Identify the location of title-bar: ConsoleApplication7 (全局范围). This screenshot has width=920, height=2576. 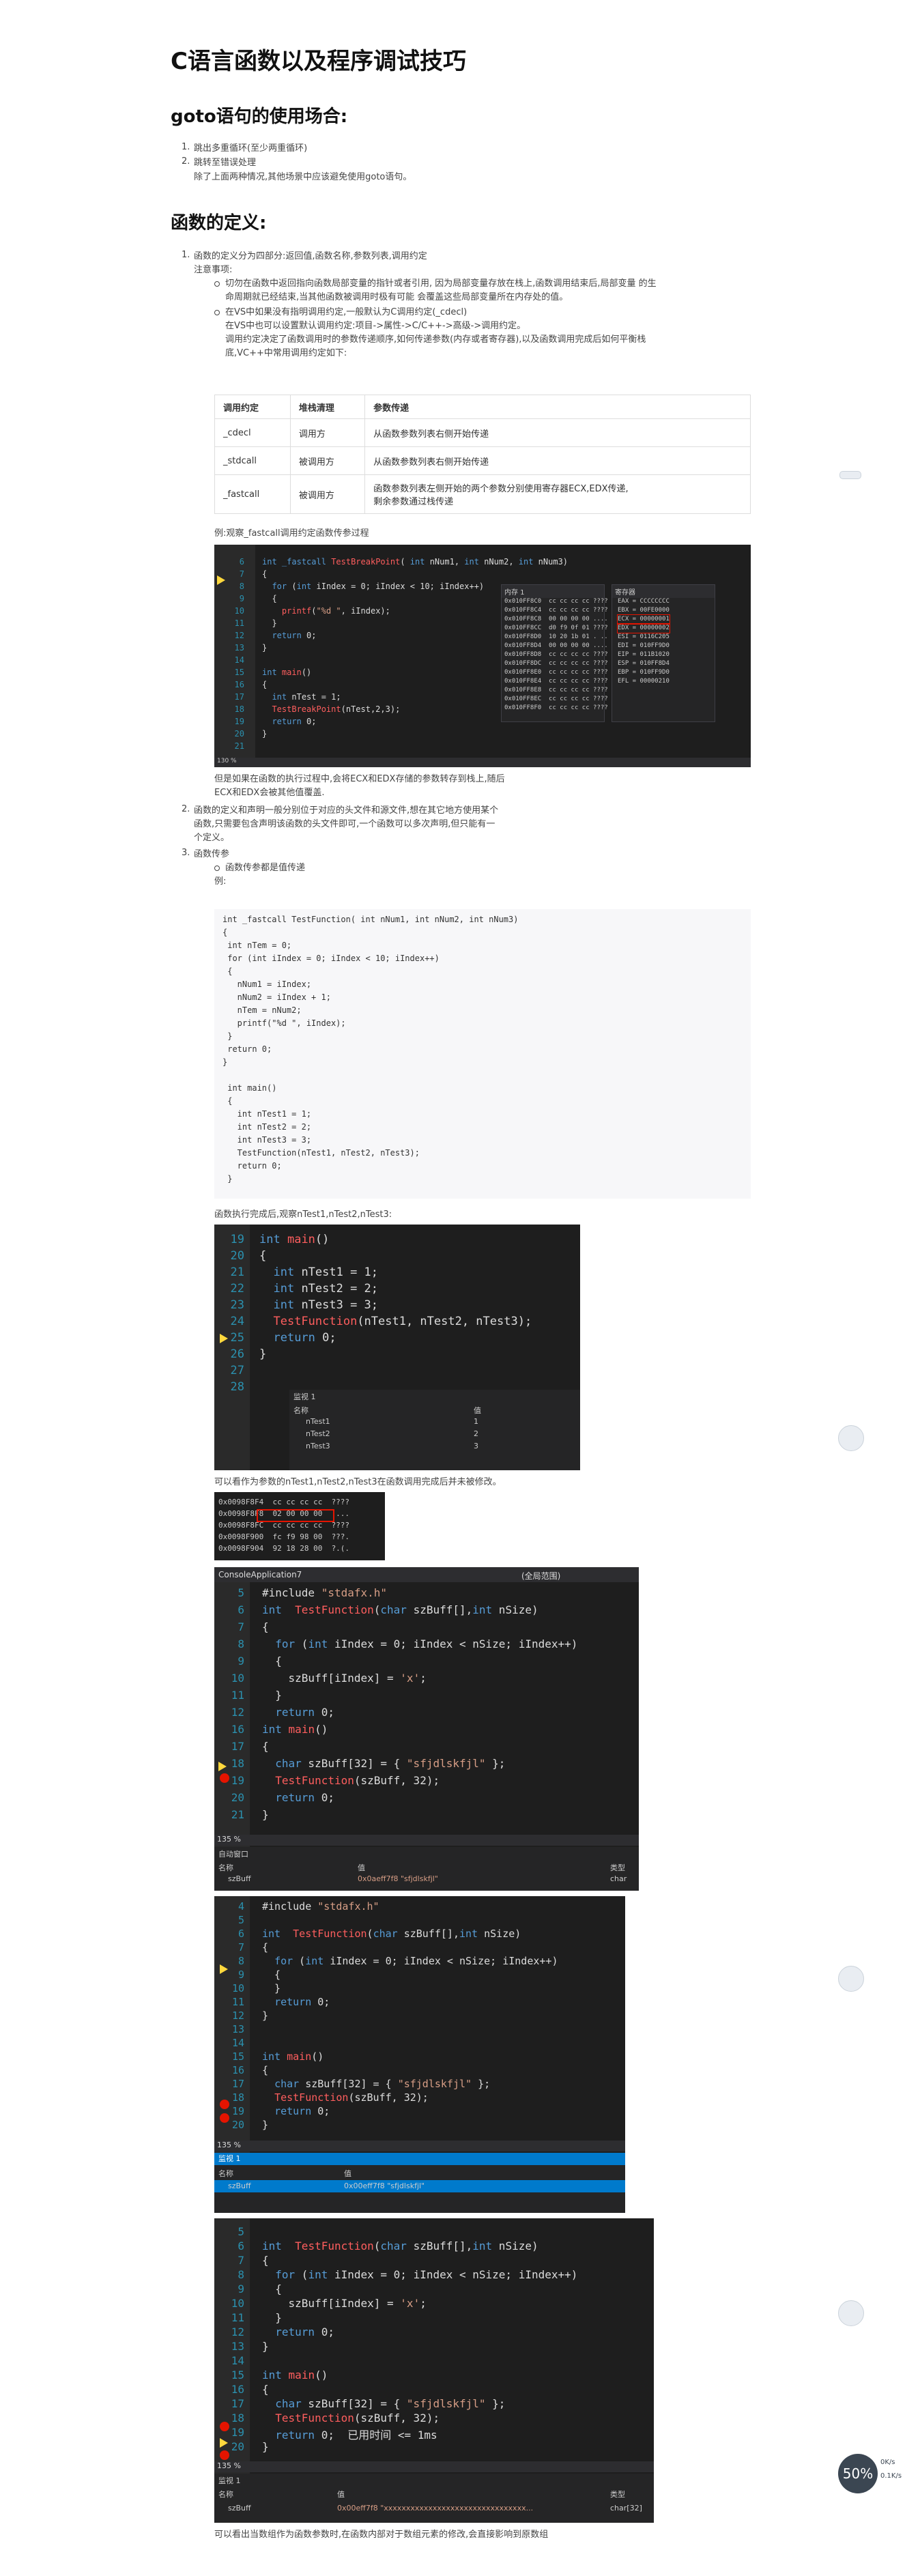
(427, 1574).